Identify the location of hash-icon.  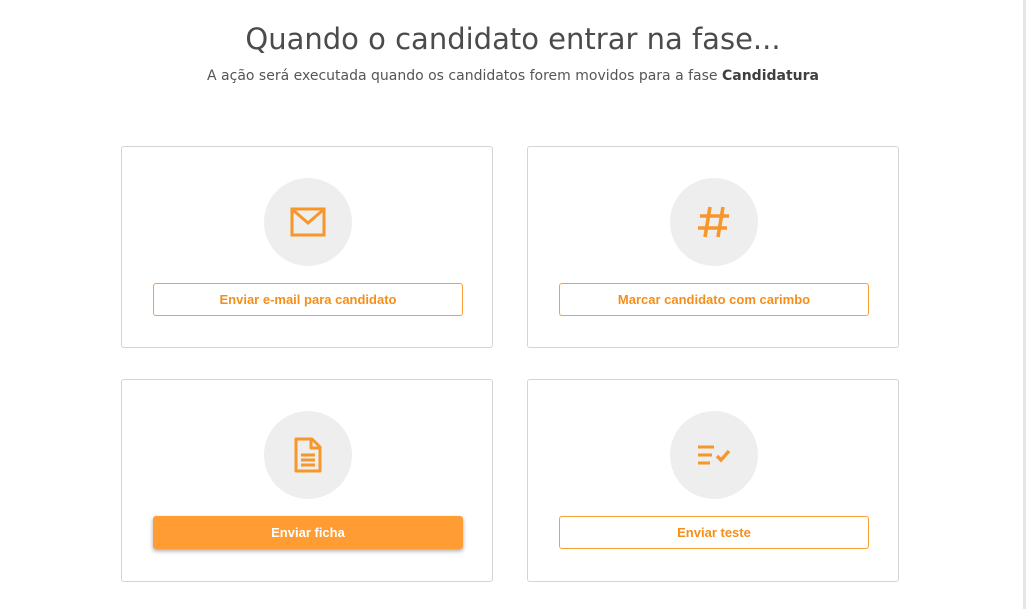
(713, 222).